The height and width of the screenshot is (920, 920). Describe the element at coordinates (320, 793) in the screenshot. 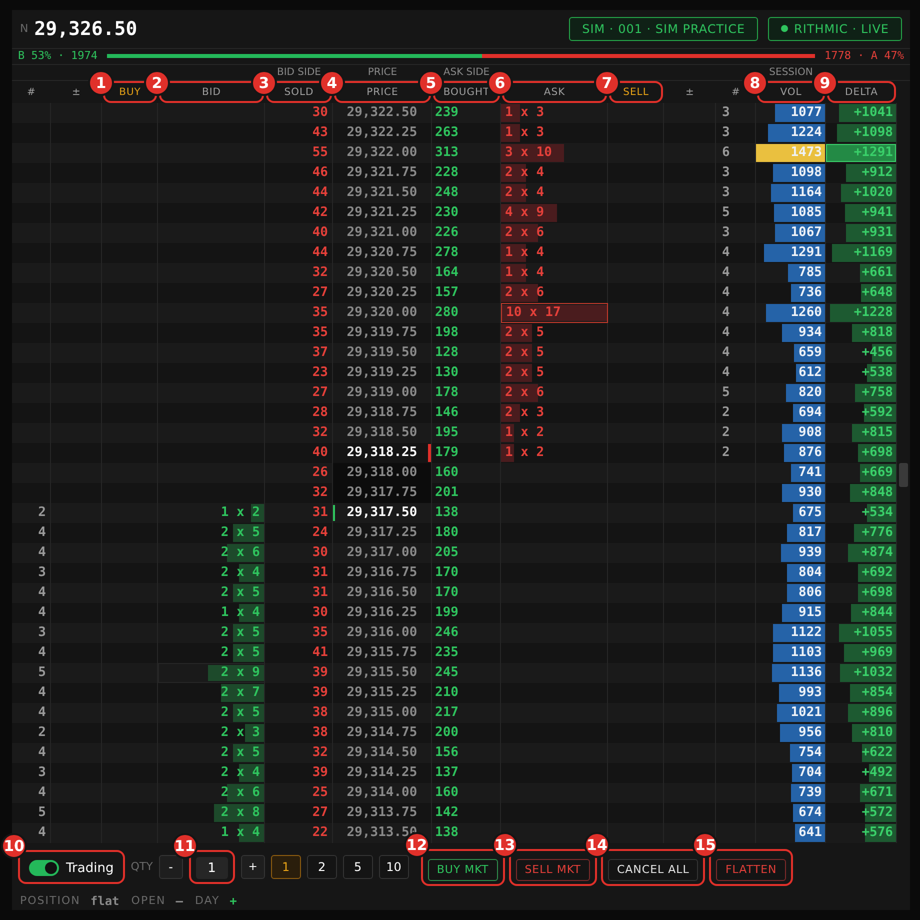

I see `sold-volume: 25` at that location.